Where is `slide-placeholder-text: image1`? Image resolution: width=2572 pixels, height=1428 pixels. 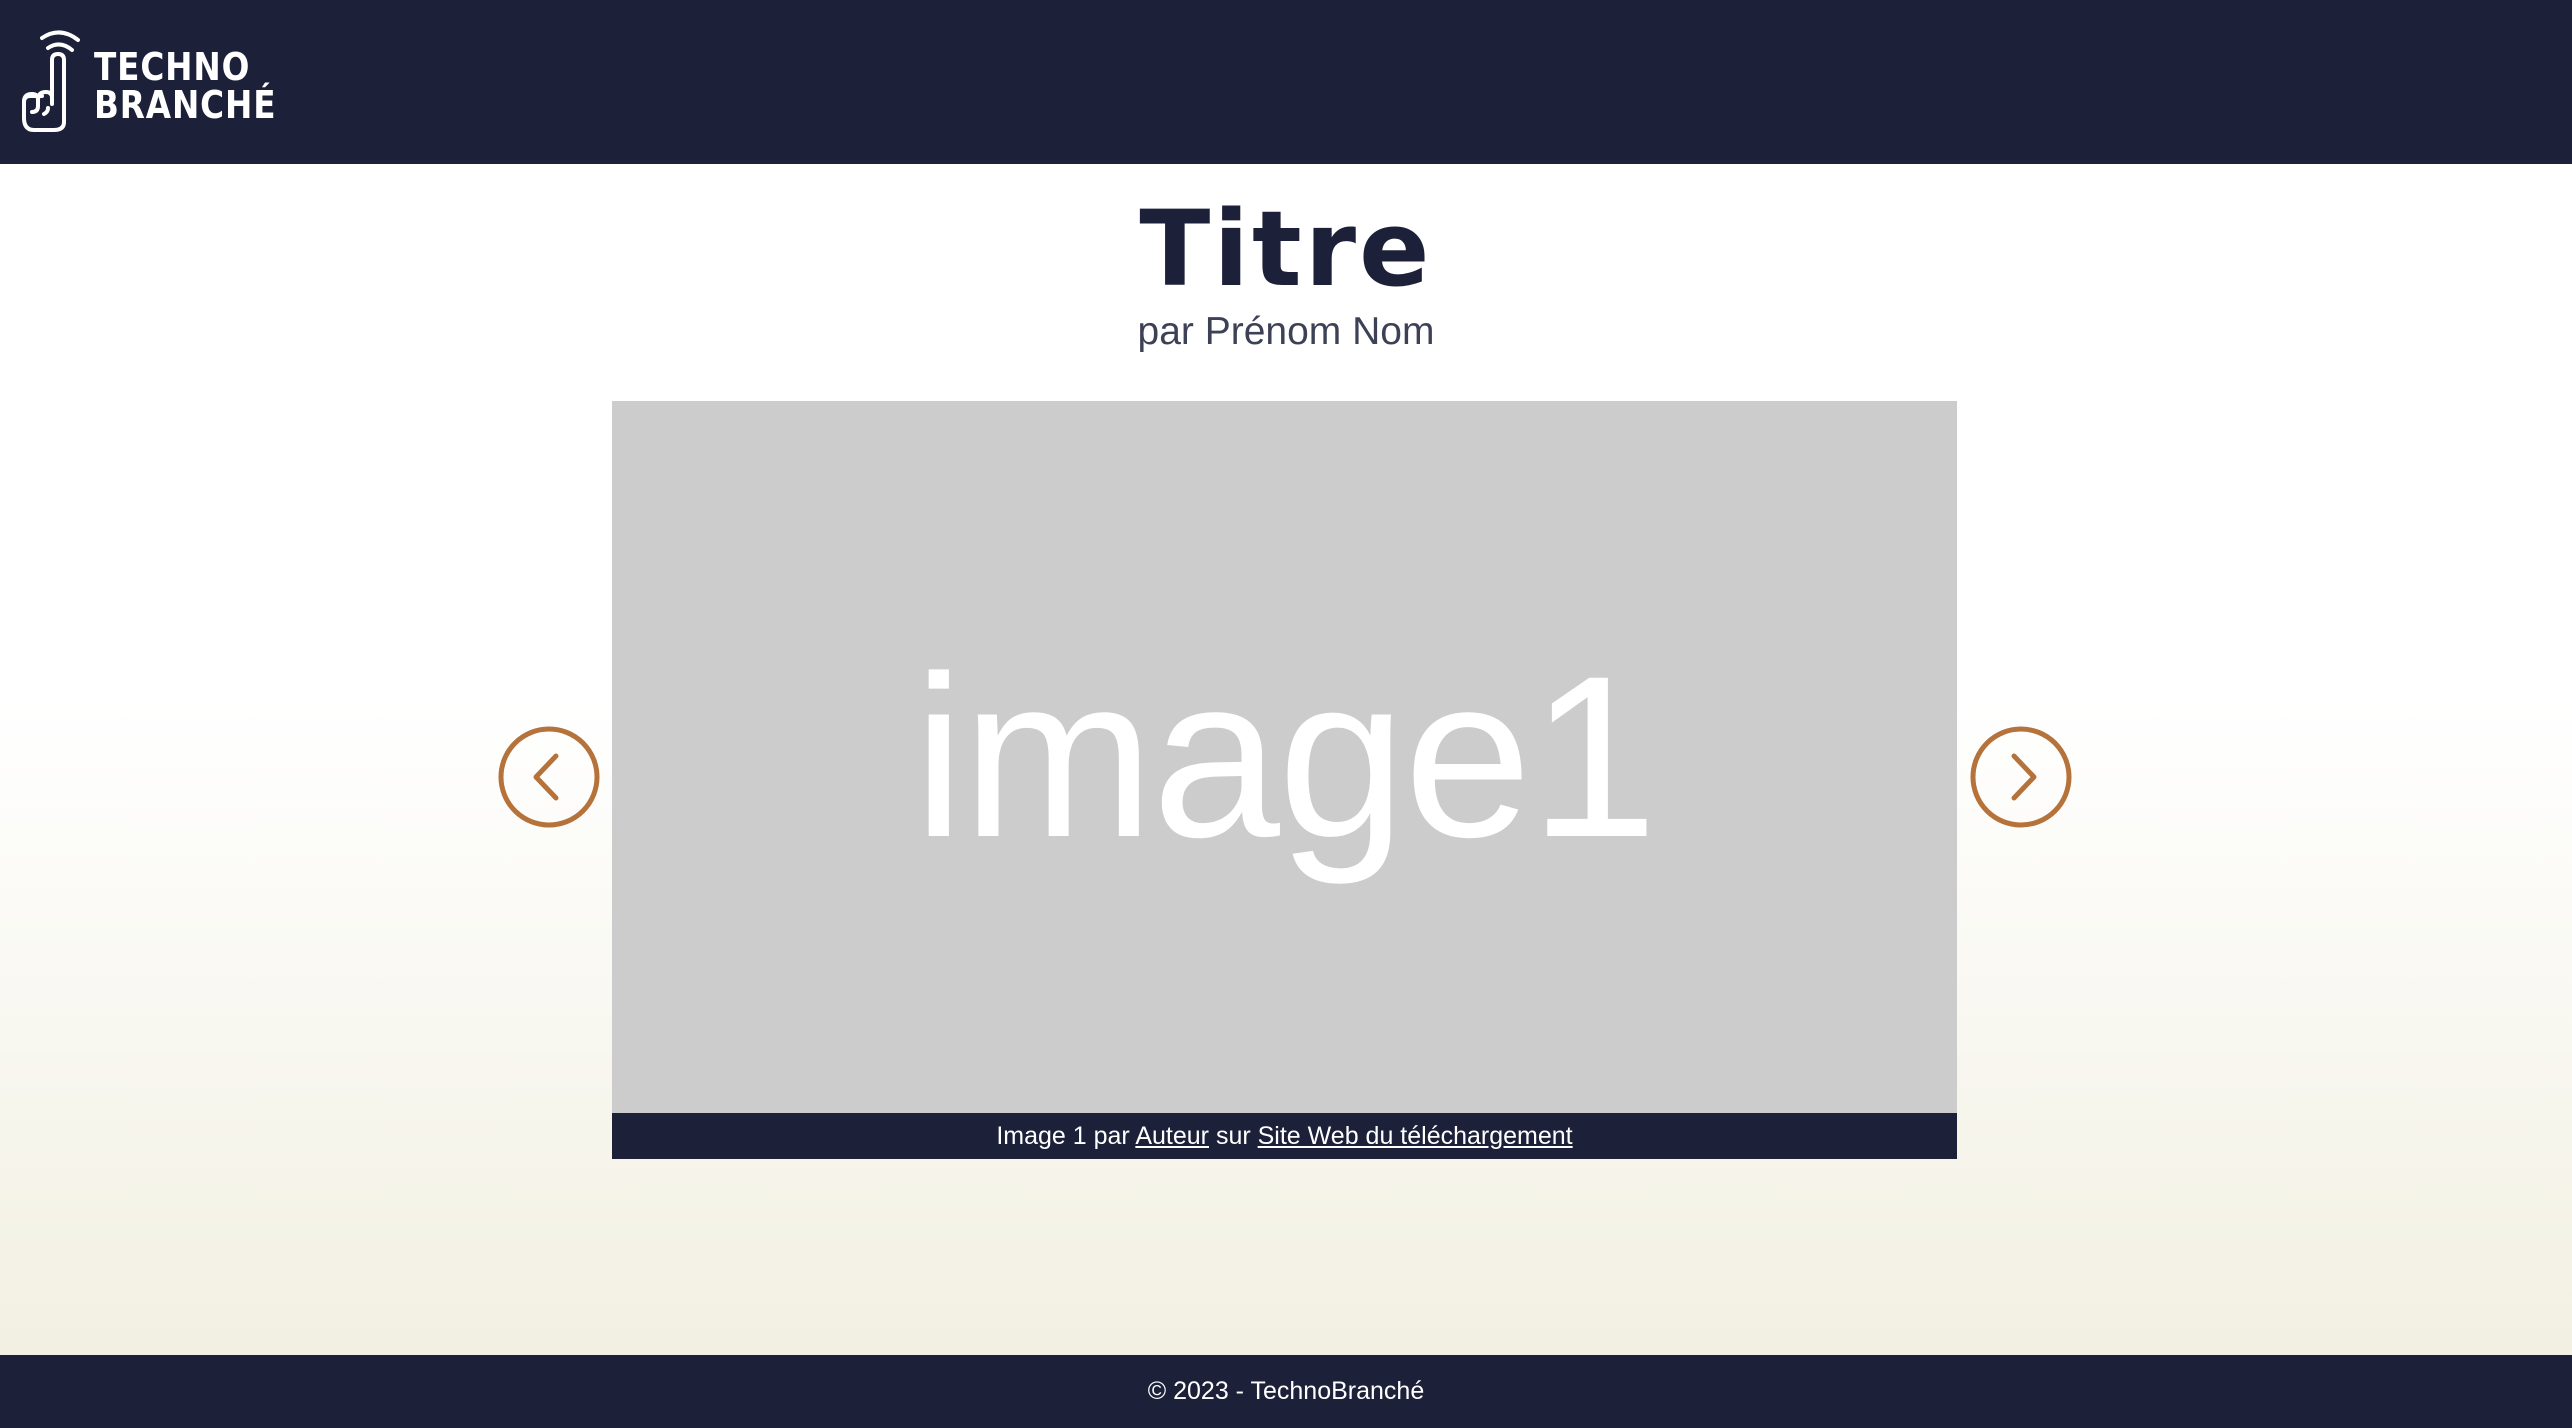
slide-placeholder-text: image1 is located at coordinates (1285, 756).